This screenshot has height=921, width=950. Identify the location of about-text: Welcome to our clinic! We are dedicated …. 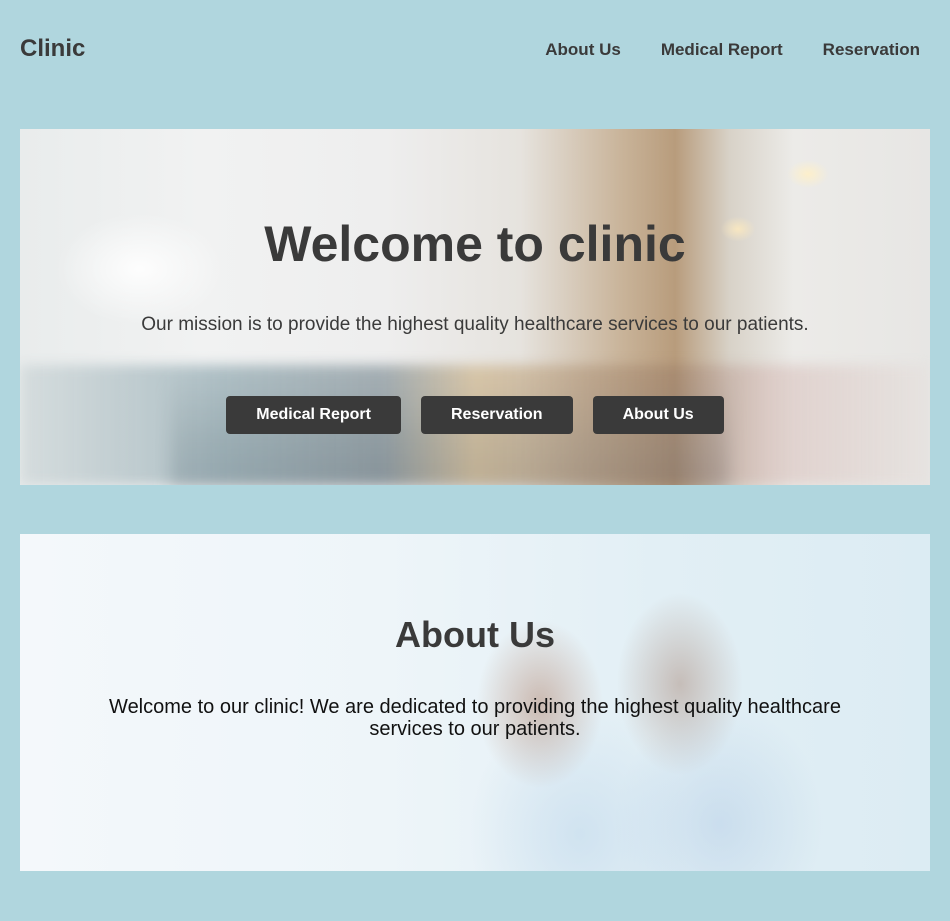
(475, 718).